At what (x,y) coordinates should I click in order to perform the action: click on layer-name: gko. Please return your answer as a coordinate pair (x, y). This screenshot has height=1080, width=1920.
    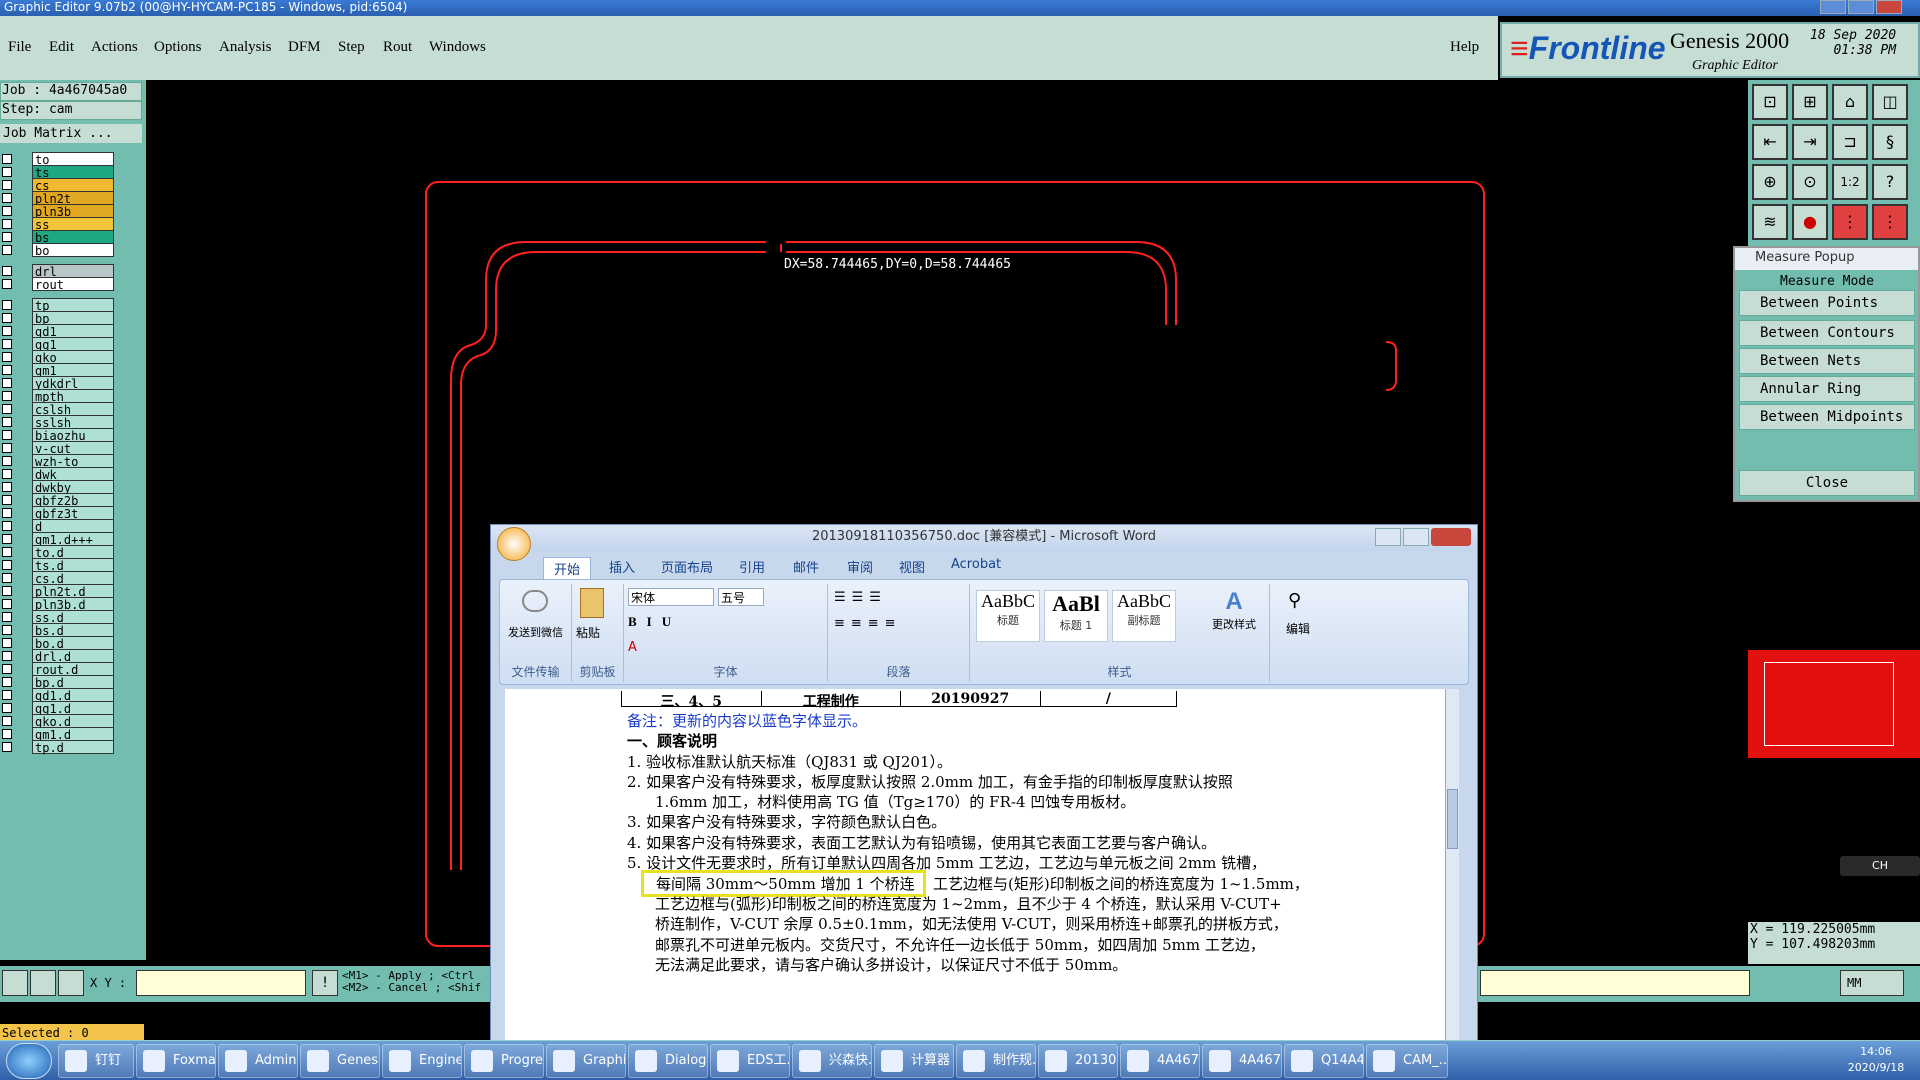
    Looking at the image, I should click on (73, 357).